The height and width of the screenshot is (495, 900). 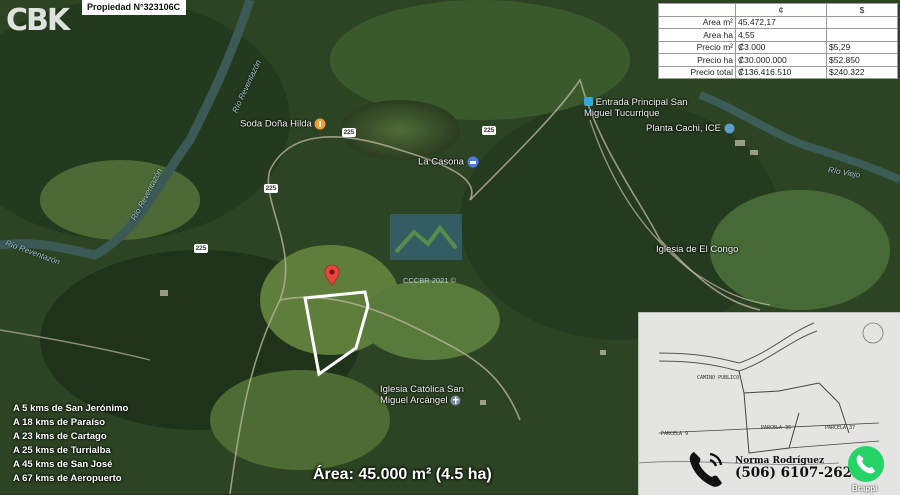 I want to click on whatsapp-icon, so click(x=866, y=464).